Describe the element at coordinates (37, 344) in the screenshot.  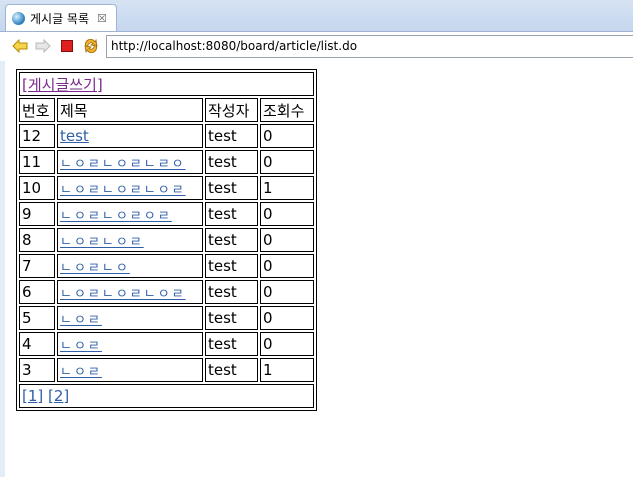
I see `article-no: 4` at that location.